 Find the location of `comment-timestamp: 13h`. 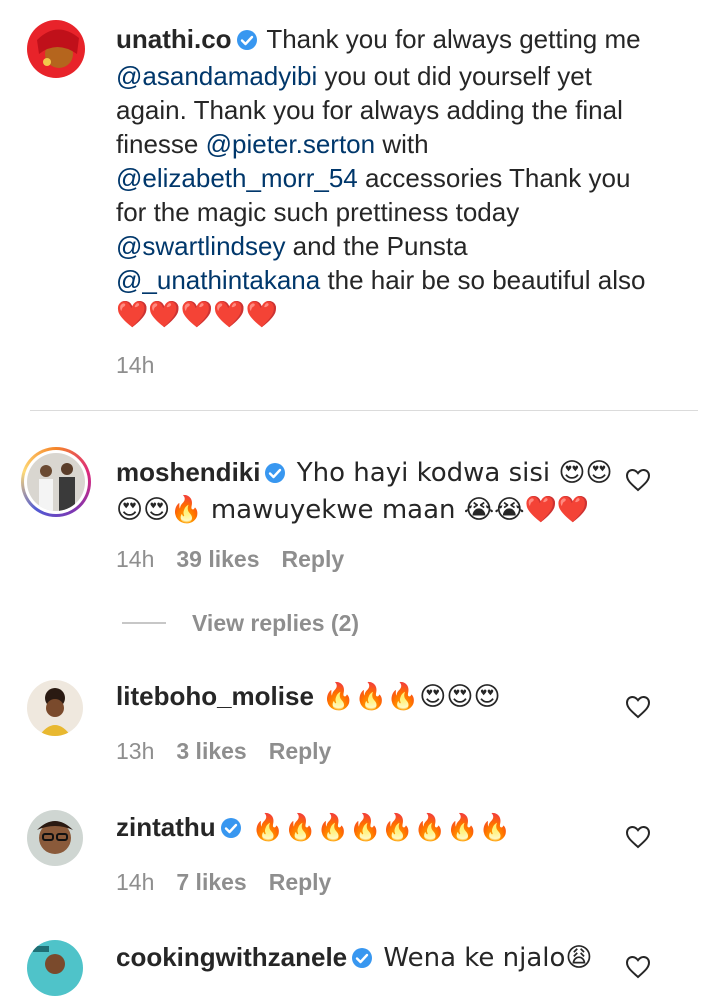

comment-timestamp: 13h is located at coordinates (135, 751).